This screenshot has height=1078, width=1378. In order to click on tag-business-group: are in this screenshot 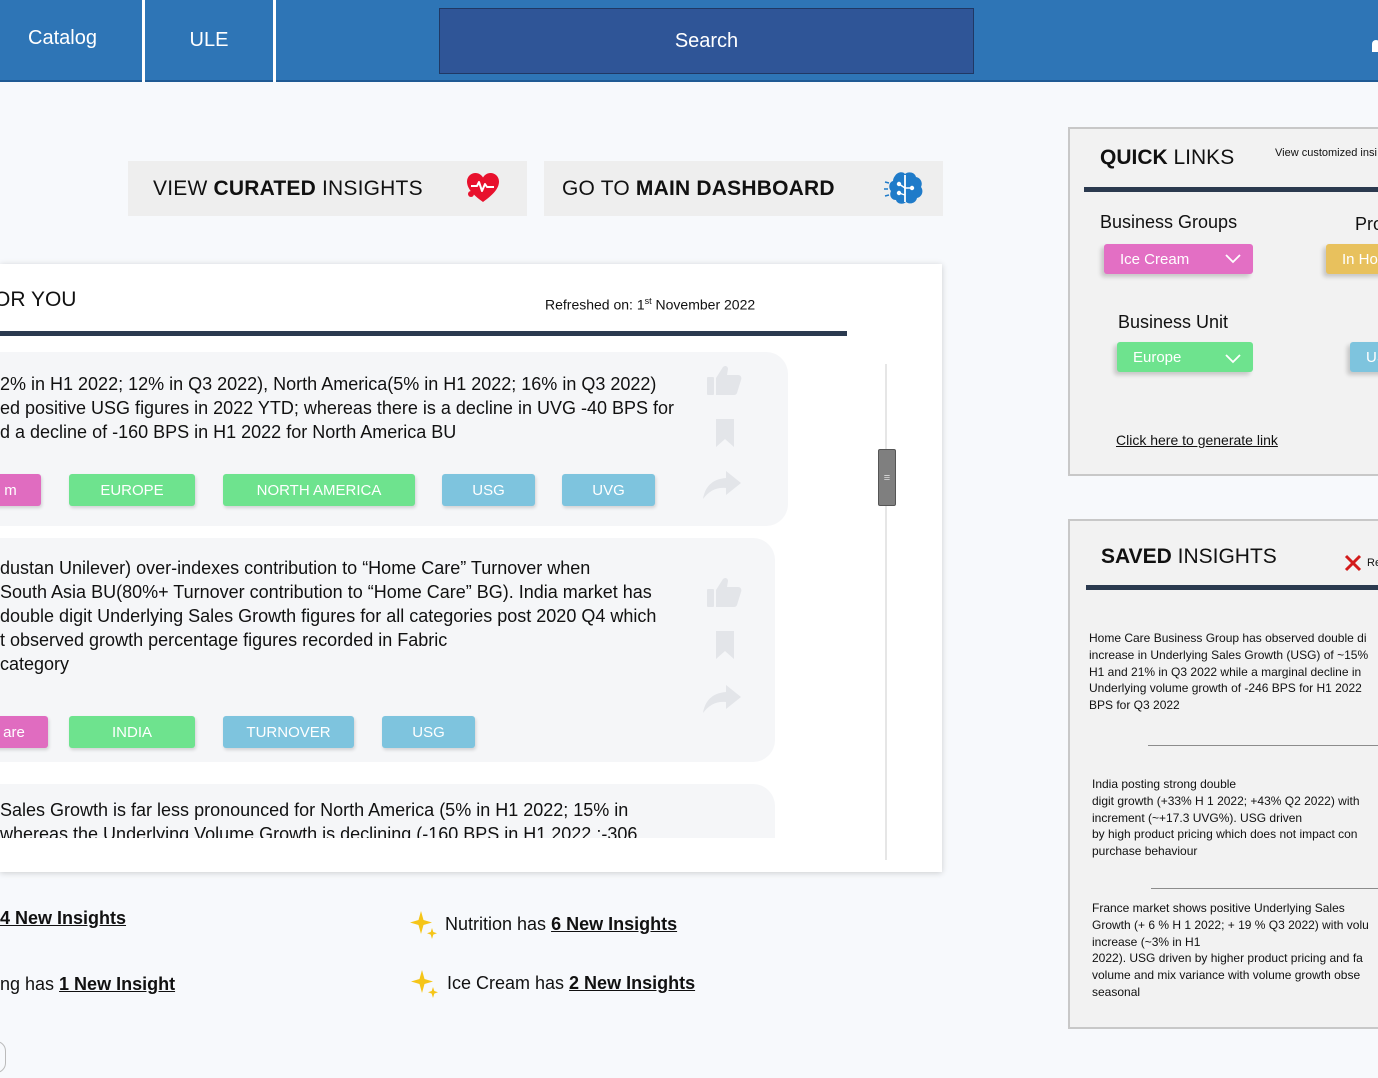, I will do `click(24, 732)`.